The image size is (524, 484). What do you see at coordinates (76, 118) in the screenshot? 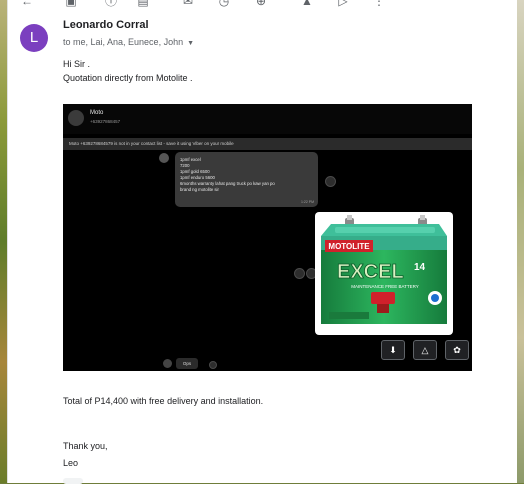
I see `contact-avatar` at bounding box center [76, 118].